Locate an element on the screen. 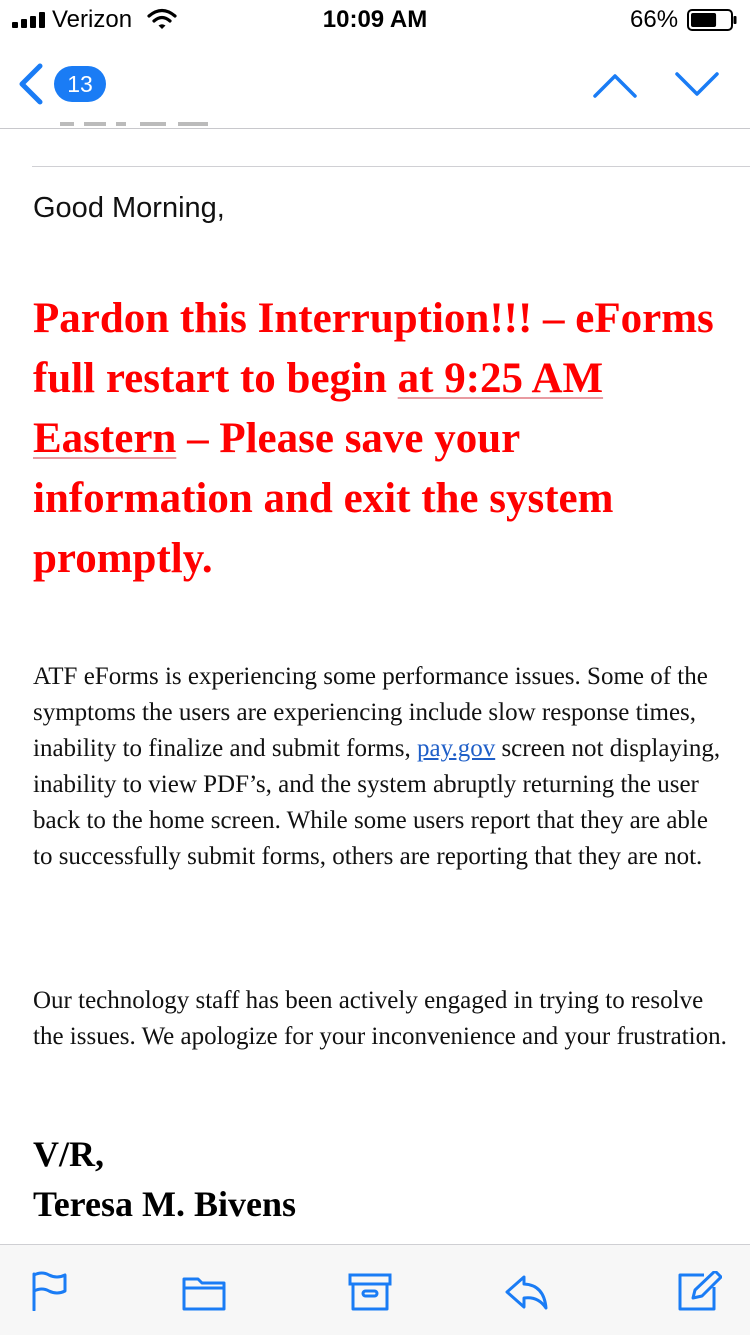  battery-percent: 66% is located at coordinates (654, 19).